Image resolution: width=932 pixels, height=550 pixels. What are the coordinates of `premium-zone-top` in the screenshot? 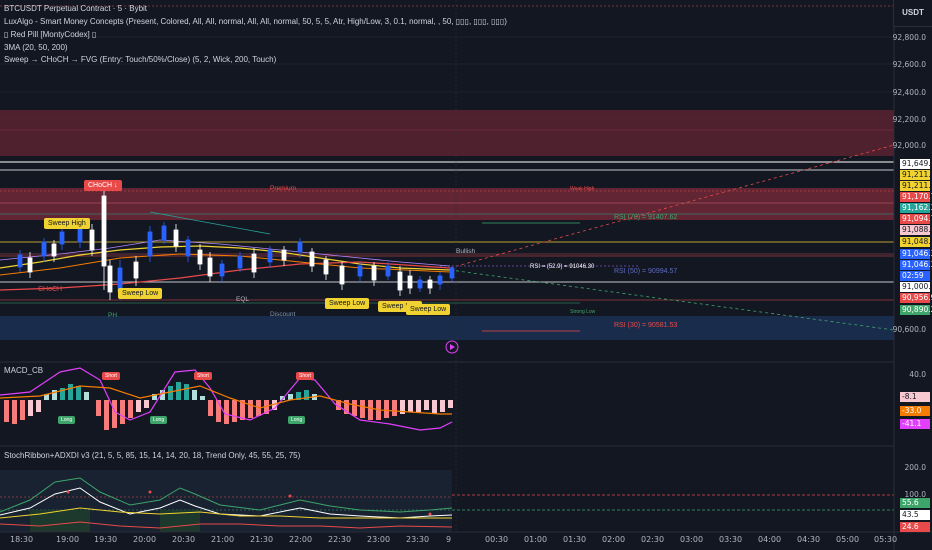 It's located at (447, 133).